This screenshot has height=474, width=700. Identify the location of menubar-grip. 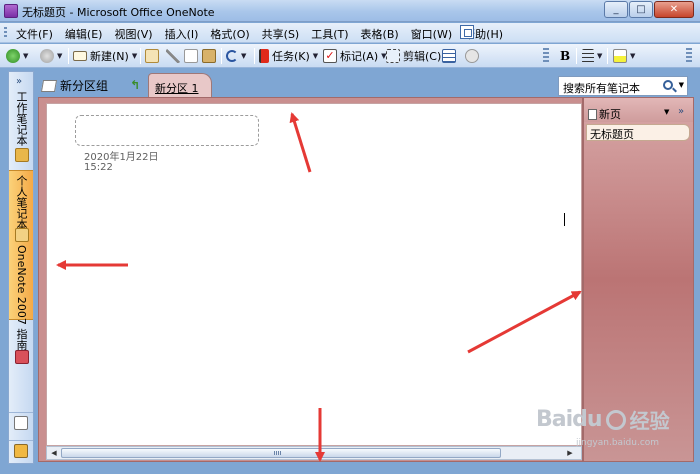
(5, 33).